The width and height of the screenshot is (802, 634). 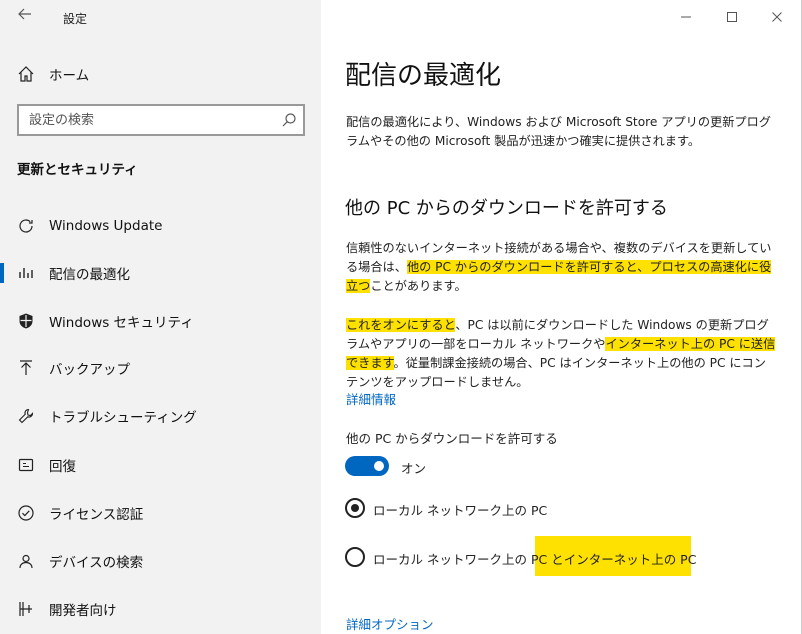 I want to click on search-input, so click(x=139, y=120).